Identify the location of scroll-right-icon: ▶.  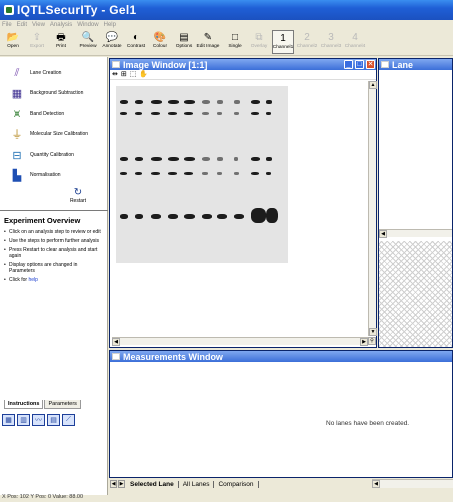
(364, 342).